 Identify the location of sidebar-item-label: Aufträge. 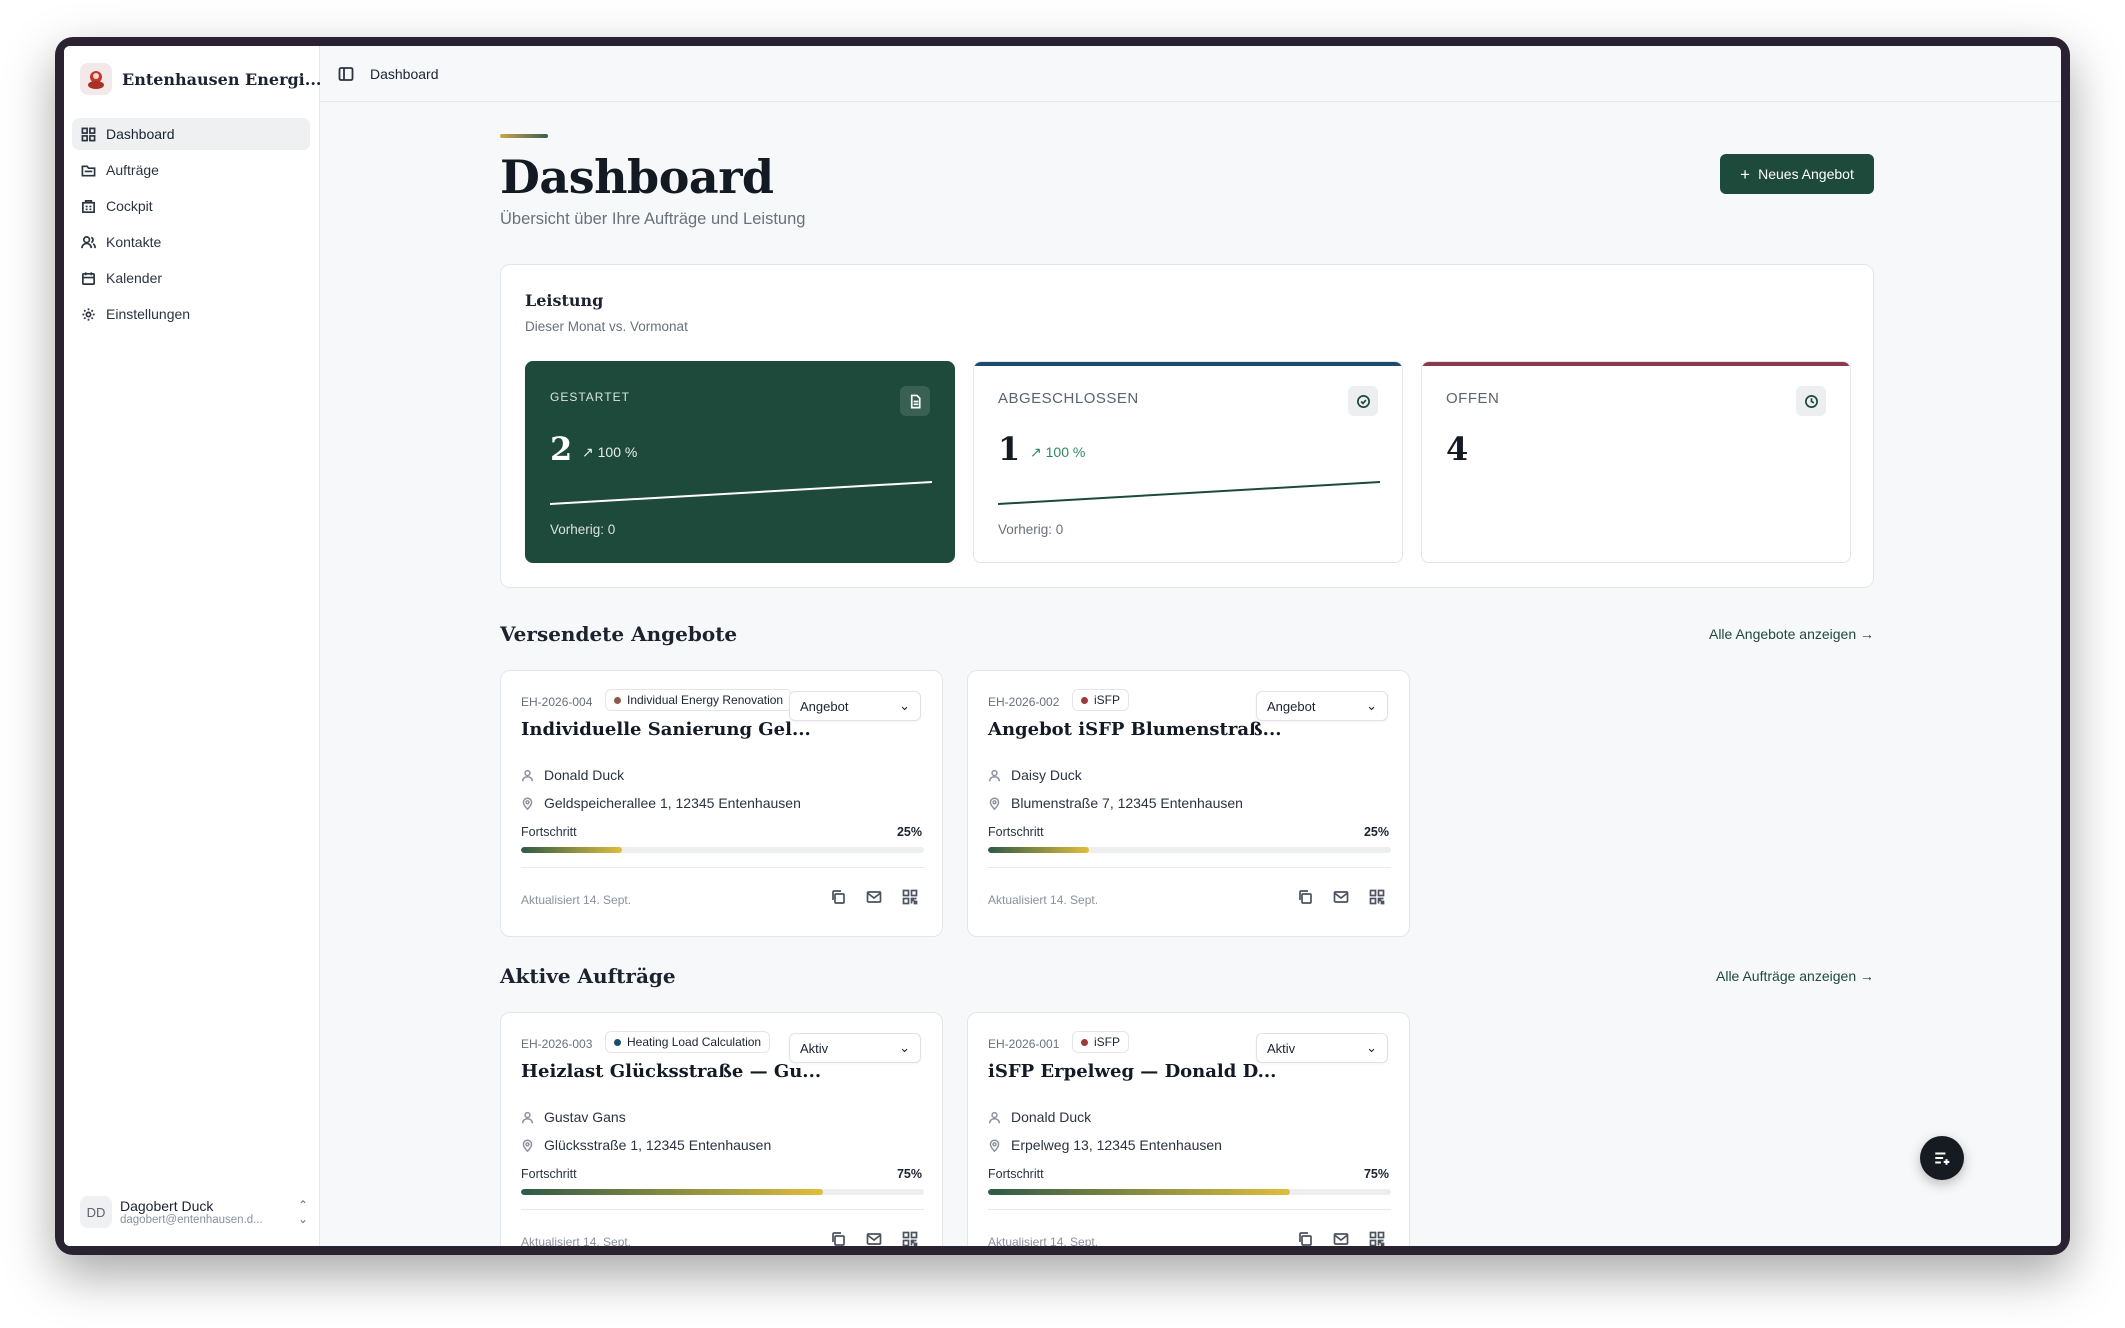
(132, 170).